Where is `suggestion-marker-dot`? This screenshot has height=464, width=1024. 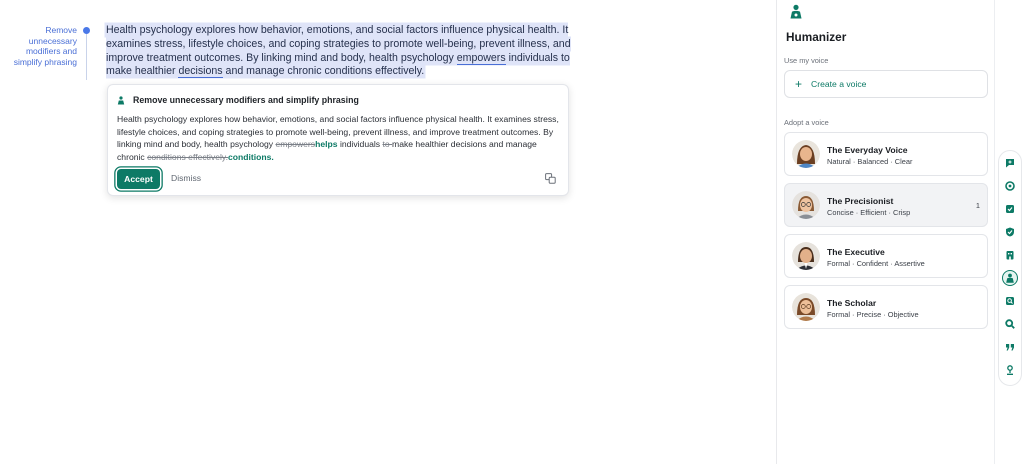 suggestion-marker-dot is located at coordinates (86, 30).